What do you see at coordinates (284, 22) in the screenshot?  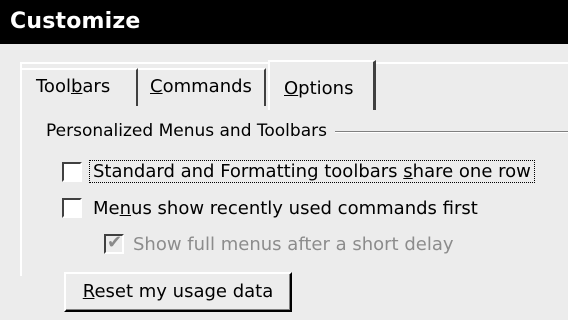 I see `window-title: Customize` at bounding box center [284, 22].